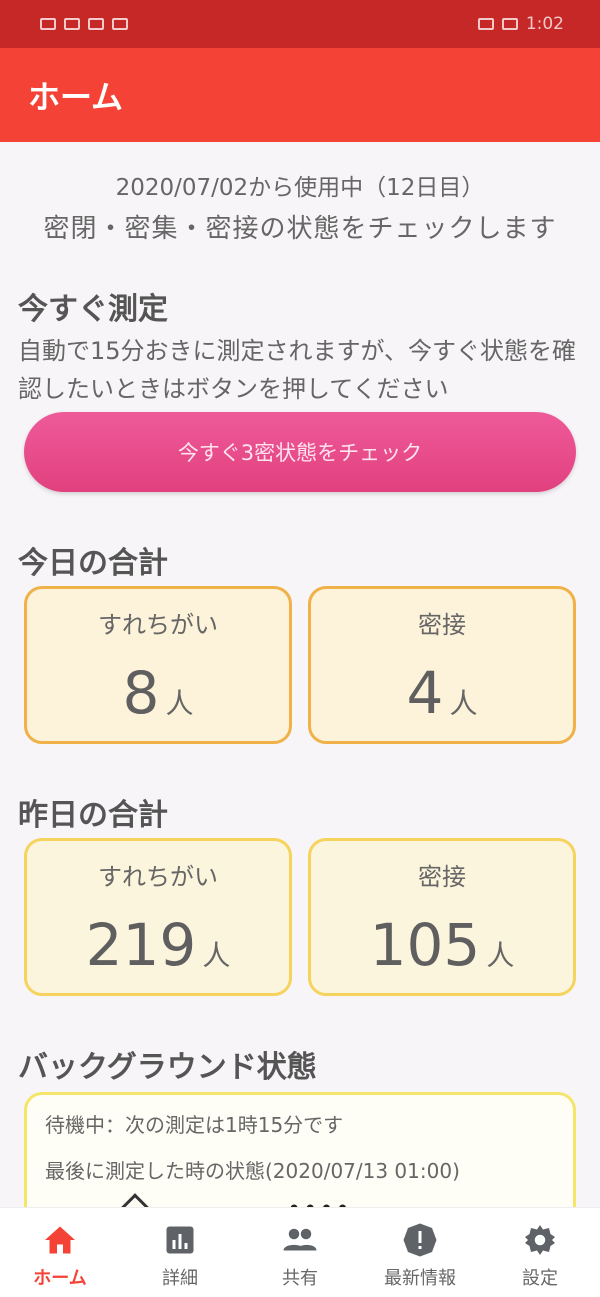 Image resolution: width=600 pixels, height=1297 pixels. Describe the element at coordinates (540, 1256) in the screenshot. I see `nav-settings: 設定` at that location.